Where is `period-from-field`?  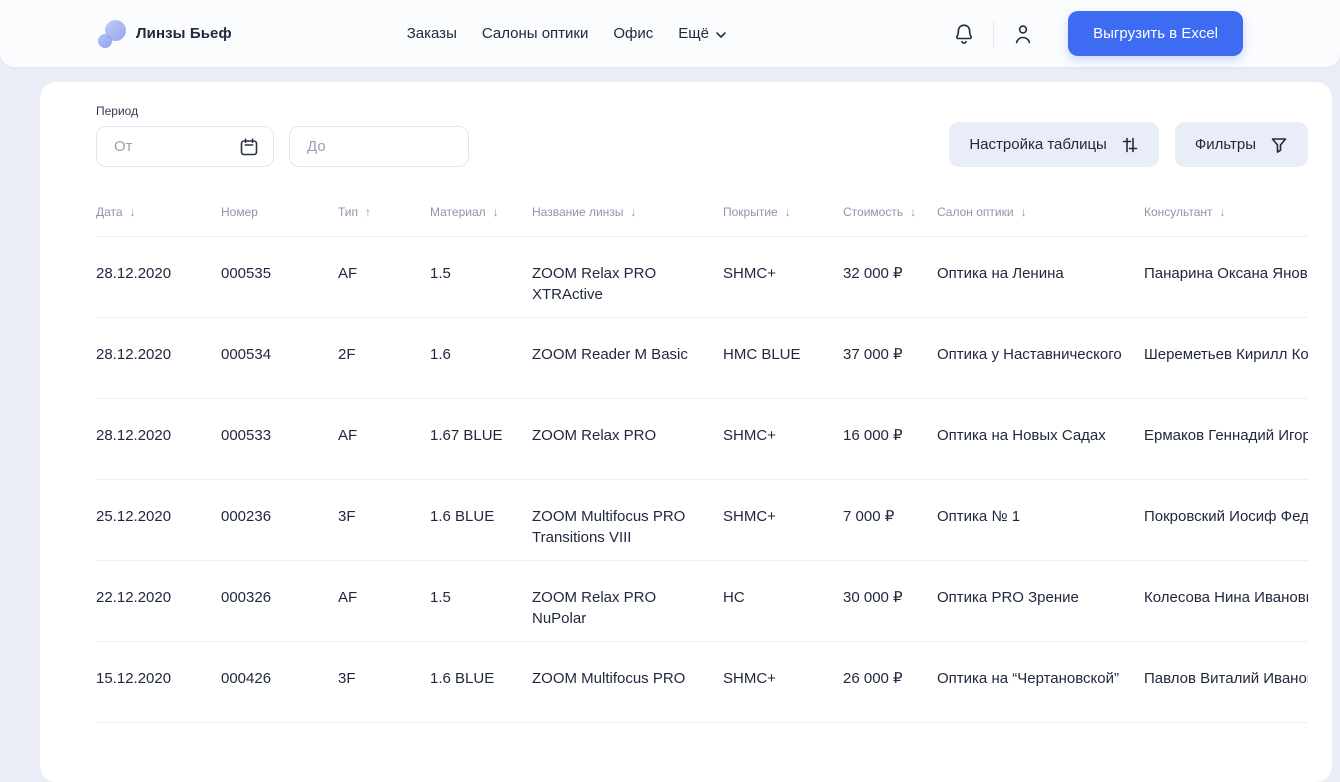
period-from-field is located at coordinates (185, 146).